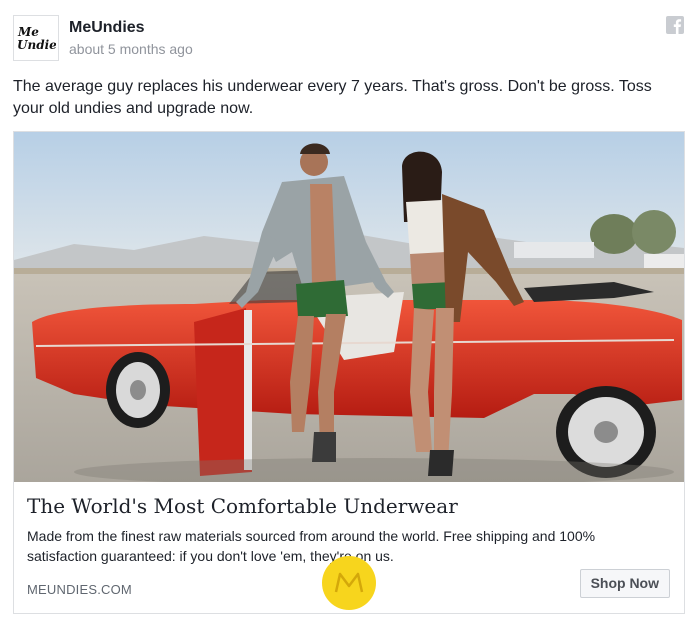 The image size is (700, 632). I want to click on m-logo-icon, so click(349, 583).